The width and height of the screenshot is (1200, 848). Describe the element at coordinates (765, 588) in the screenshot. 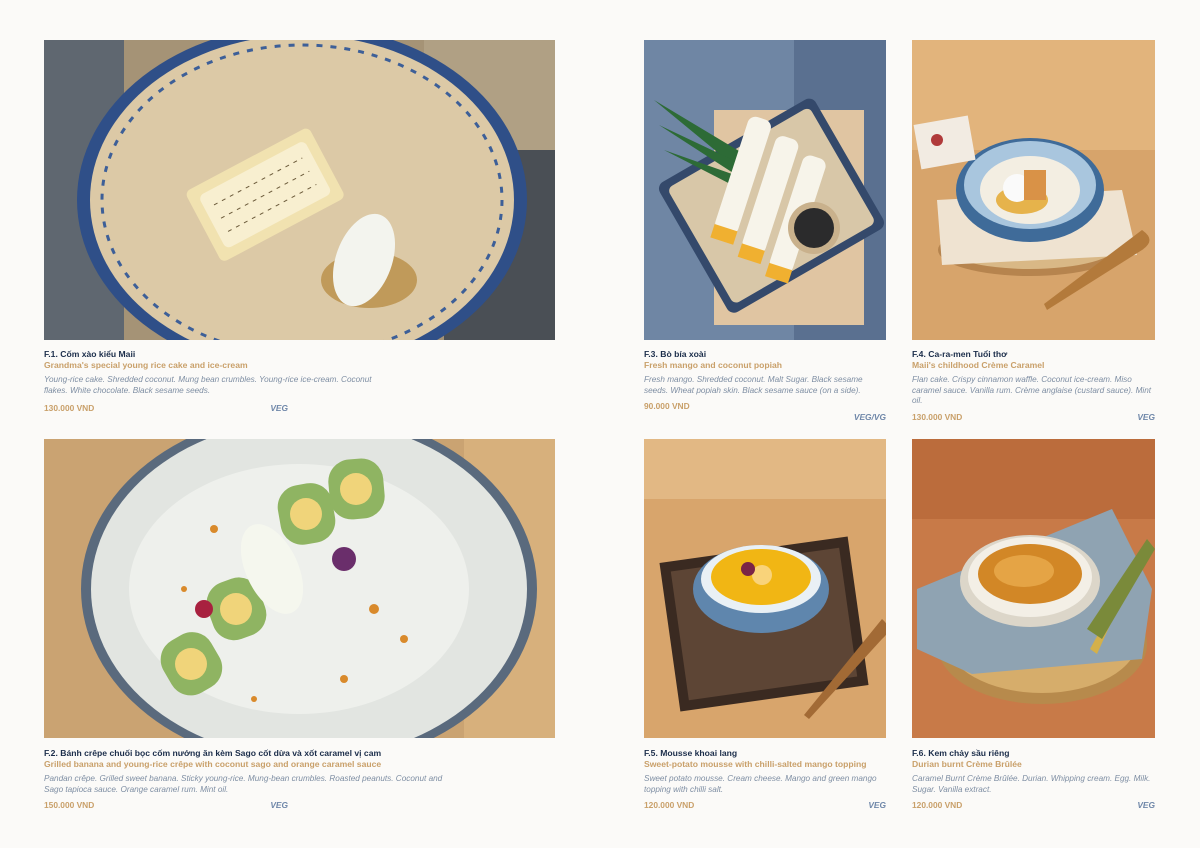

I see `sweet-potato-mousse-photo` at that location.